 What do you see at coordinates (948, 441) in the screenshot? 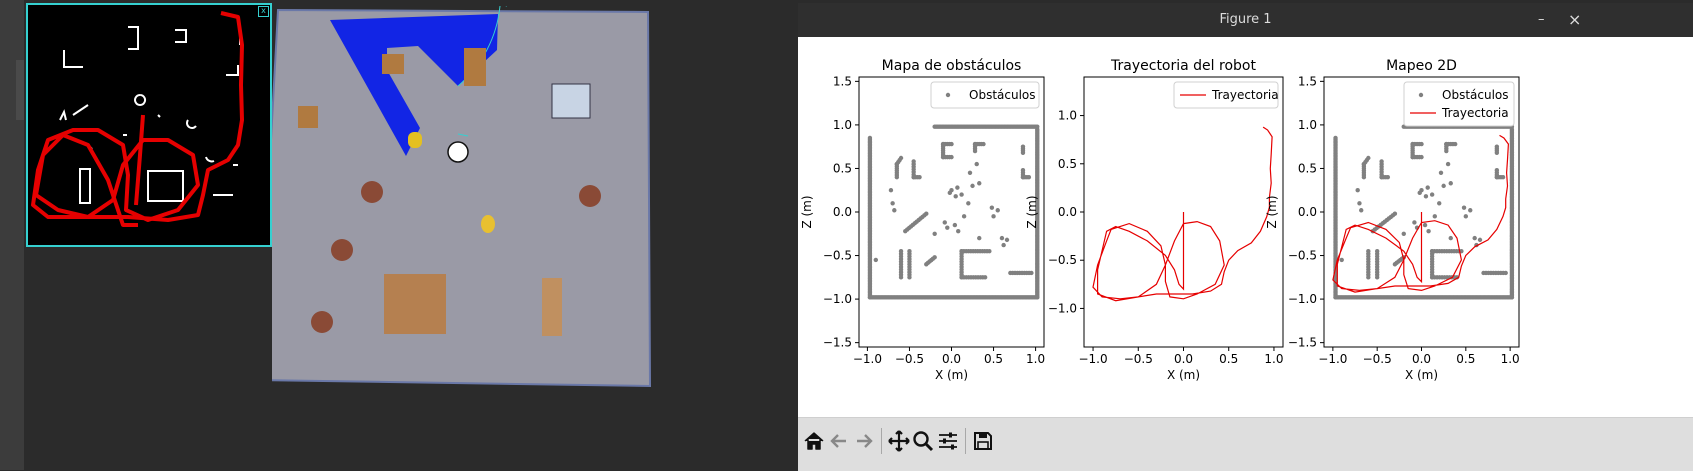
I see `configure-subplots-icon` at bounding box center [948, 441].